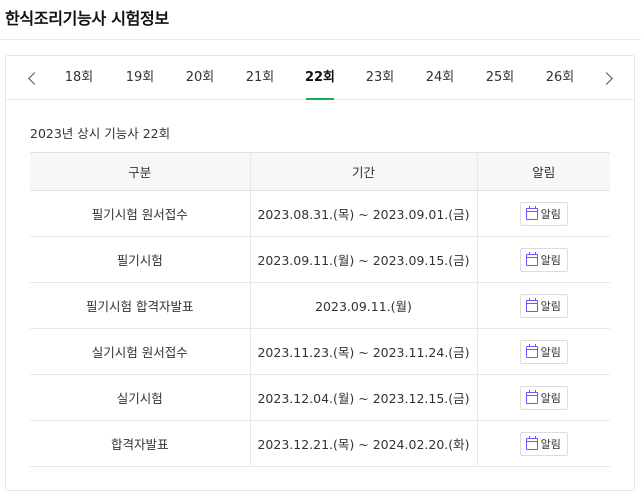  What do you see at coordinates (560, 78) in the screenshot?
I see `tab-round-26: 26회` at bounding box center [560, 78].